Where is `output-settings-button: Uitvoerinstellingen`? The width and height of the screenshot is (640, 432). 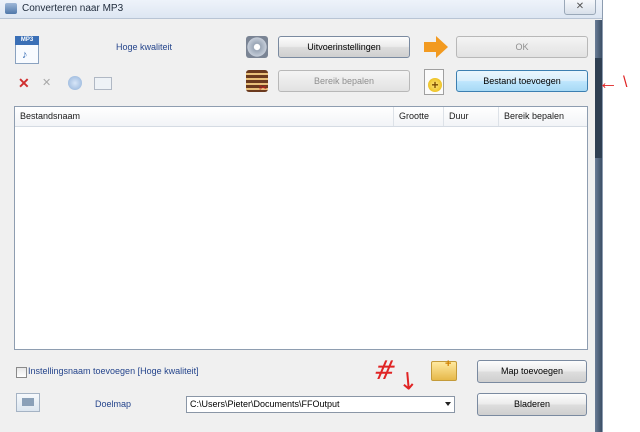 output-settings-button: Uitvoerinstellingen is located at coordinates (344, 47).